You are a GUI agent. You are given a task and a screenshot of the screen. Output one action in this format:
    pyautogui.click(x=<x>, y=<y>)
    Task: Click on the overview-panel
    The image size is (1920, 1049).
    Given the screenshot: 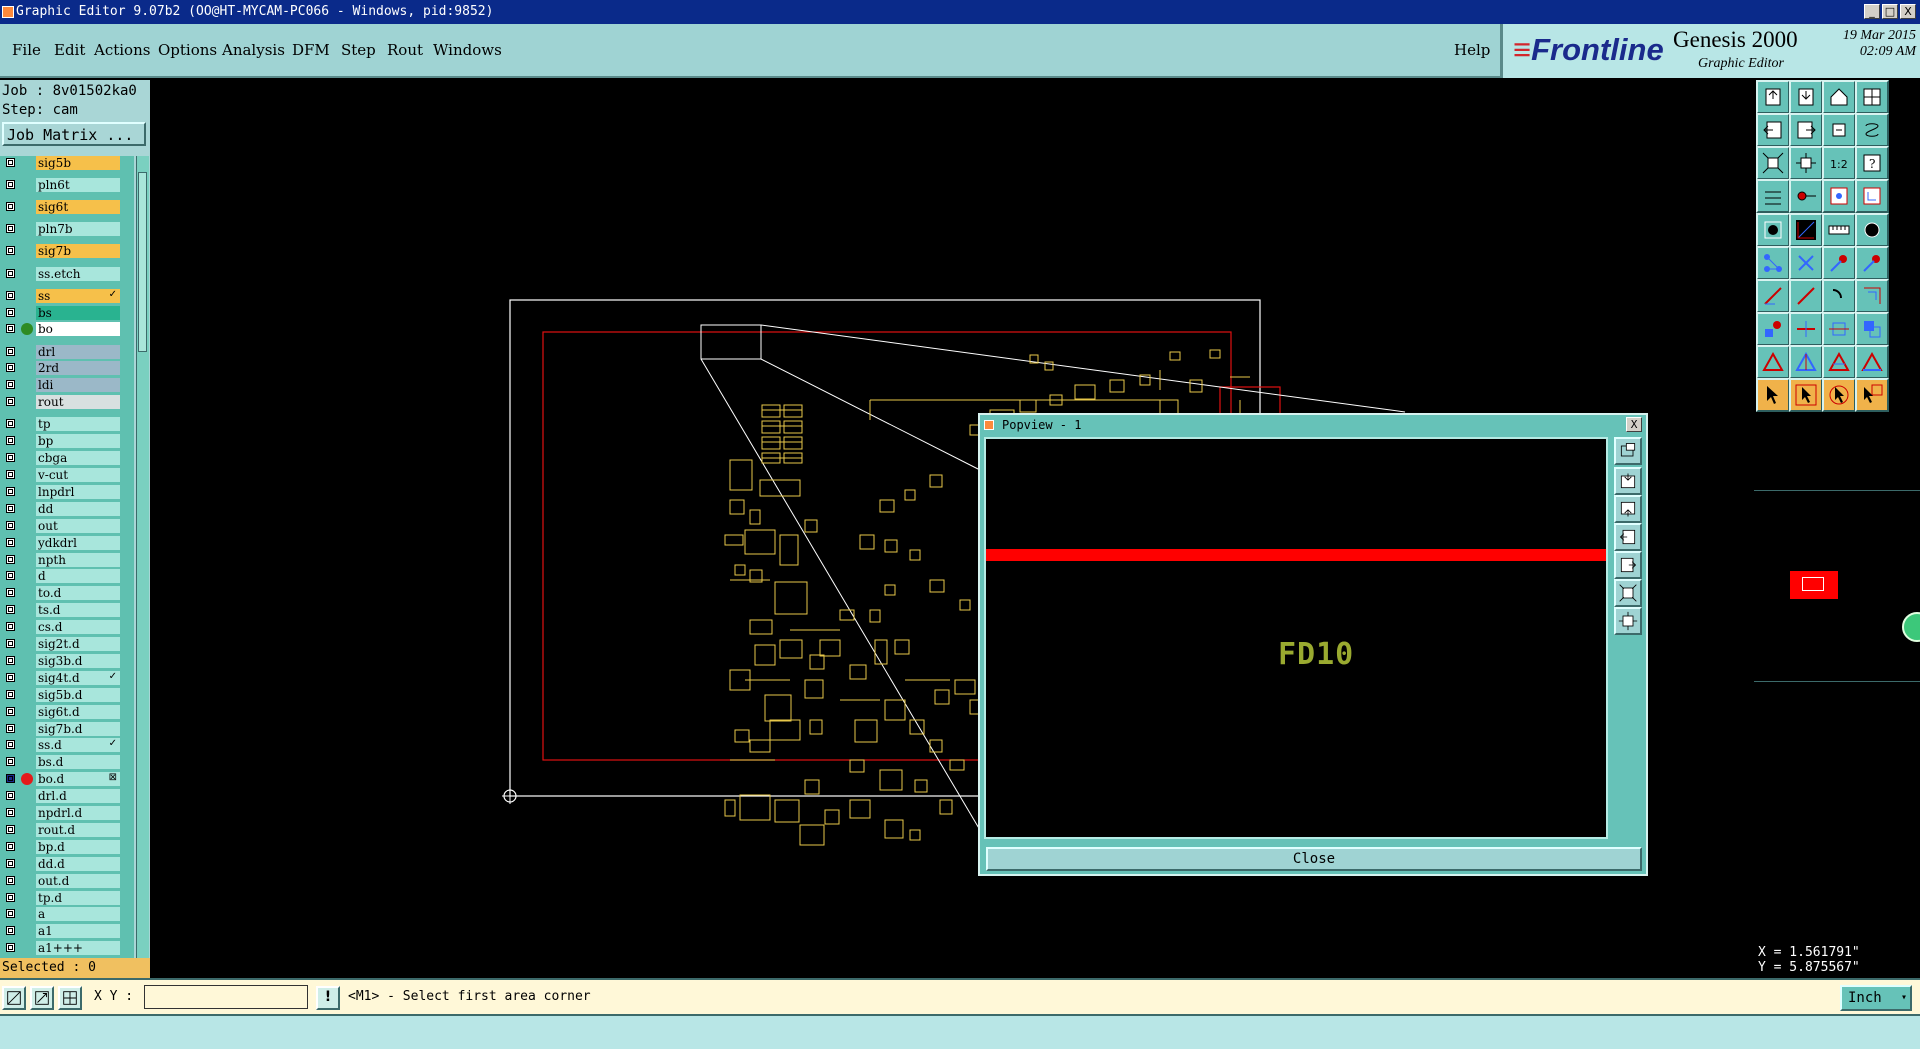 What is the action you would take?
    pyautogui.click(x=1837, y=586)
    